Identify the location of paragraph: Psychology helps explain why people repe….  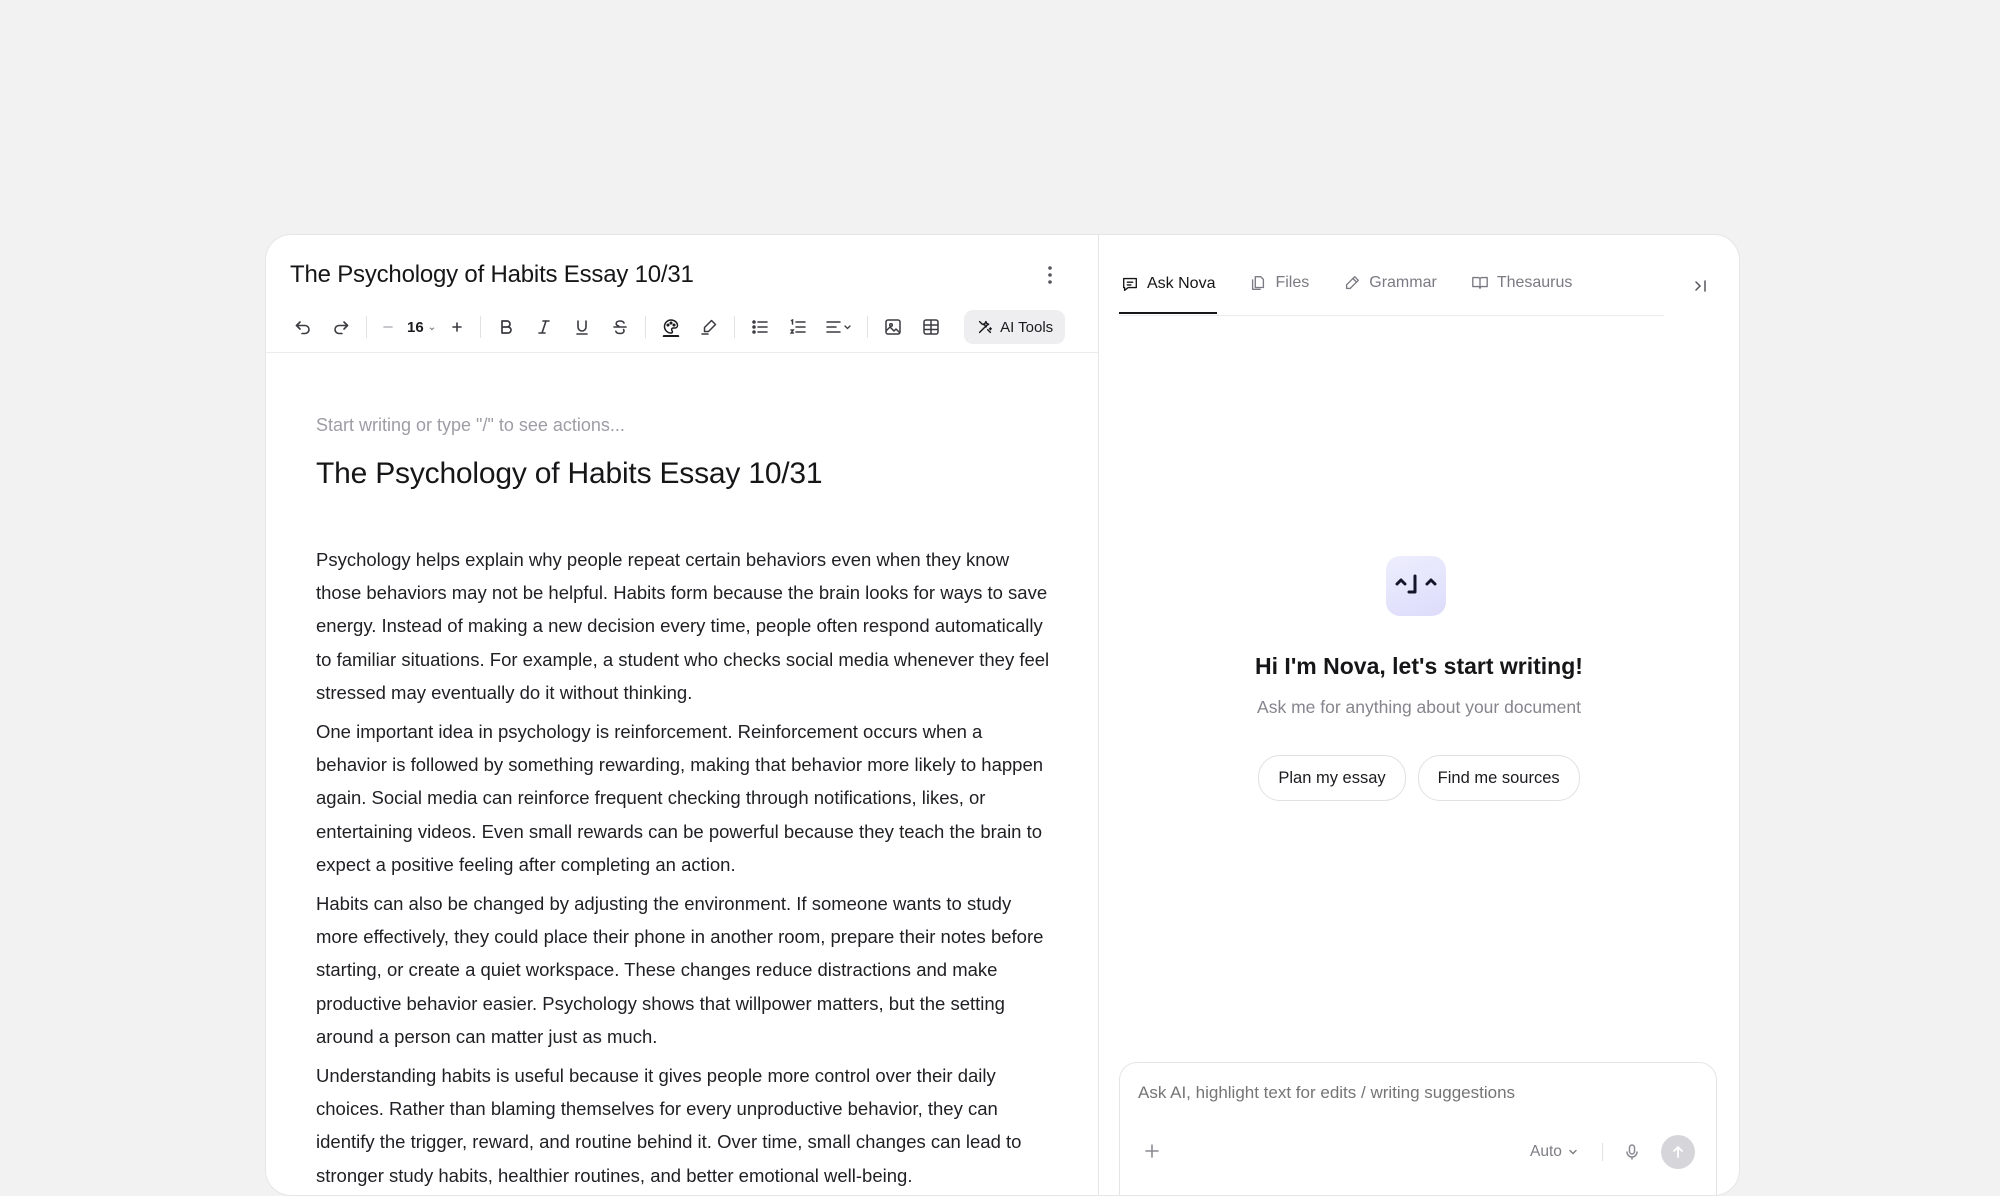
(686, 626).